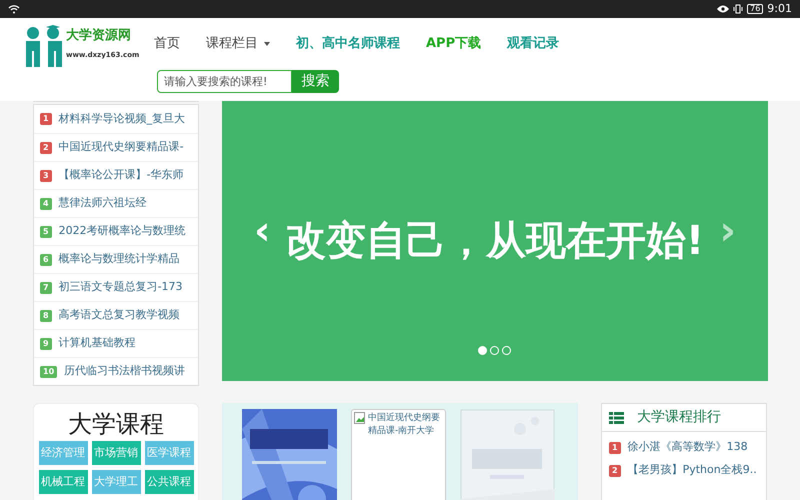 This screenshot has width=800, height=500. Describe the element at coordinates (533, 44) in the screenshot. I see `nav-link: 观看记录` at that location.